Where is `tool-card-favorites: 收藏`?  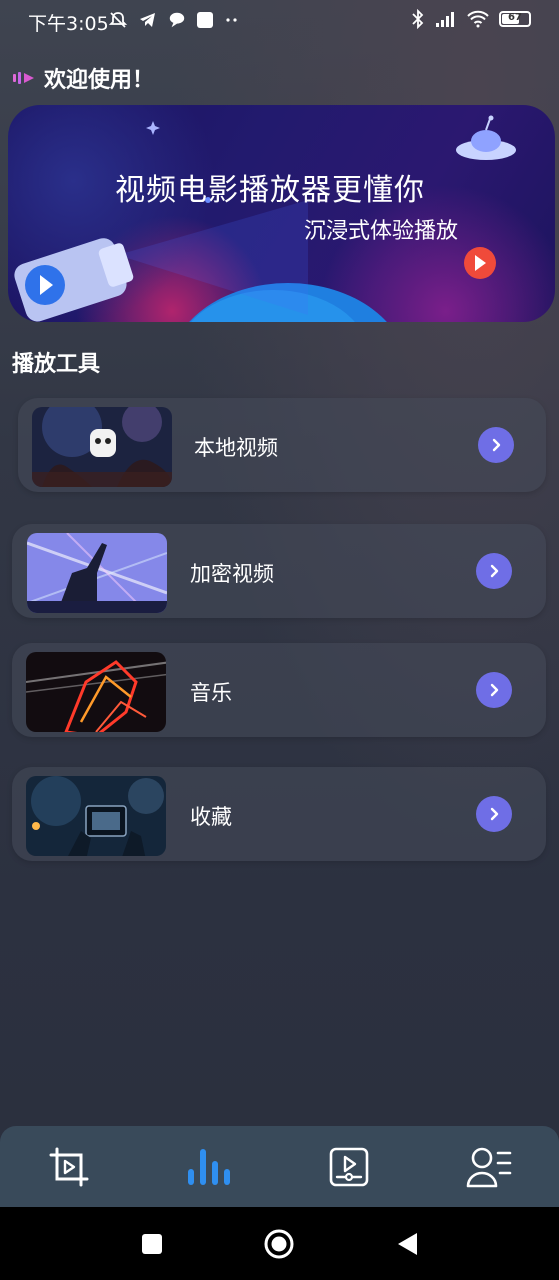 tool-card-favorites: 收藏 is located at coordinates (279, 814).